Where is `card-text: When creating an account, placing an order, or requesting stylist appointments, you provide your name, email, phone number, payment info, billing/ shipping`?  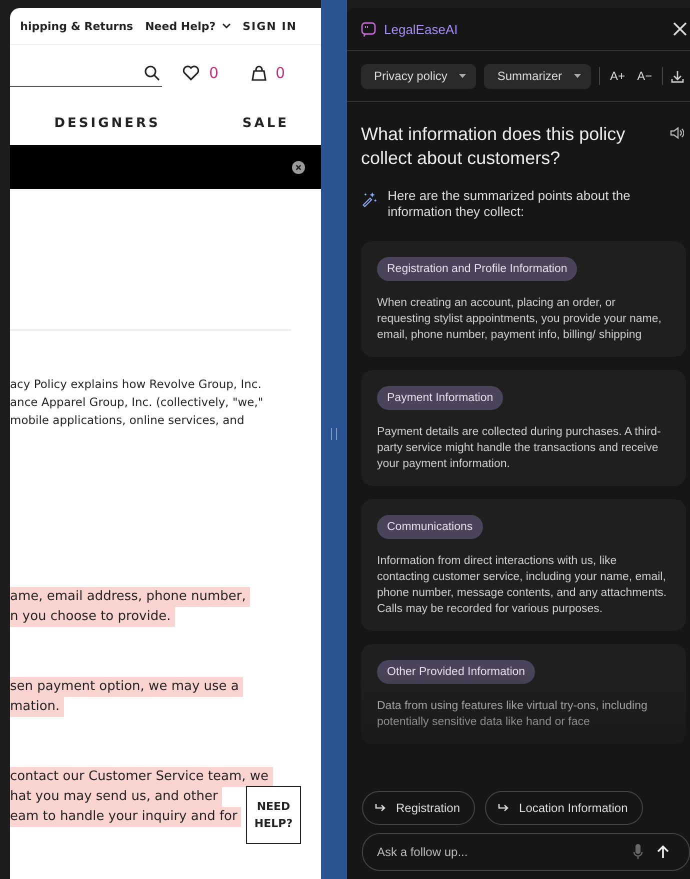 card-text: When creating an account, placing an order, or requesting stylist appointments, you provide your name, email, phone number, payment info, billing/ shipping is located at coordinates (519, 319).